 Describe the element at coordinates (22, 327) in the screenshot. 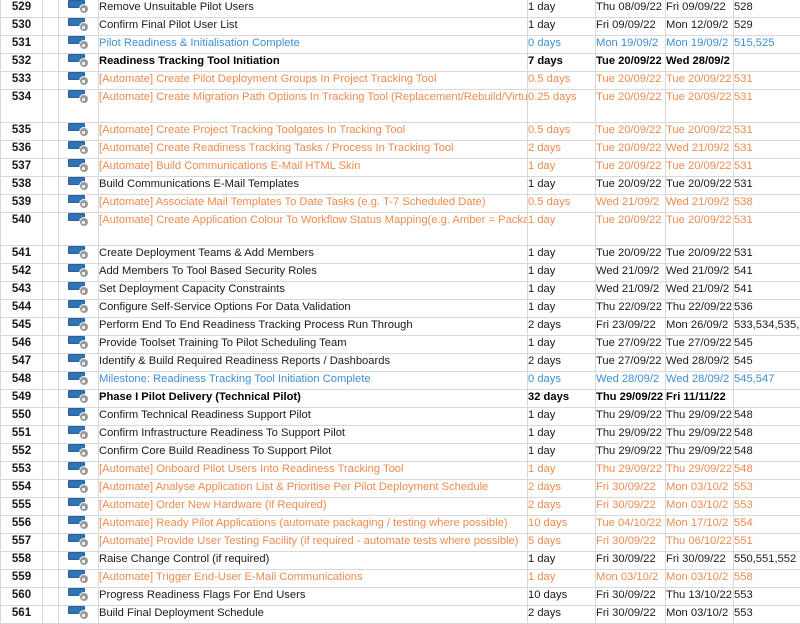

I see `row-id-cell: 545` at that location.